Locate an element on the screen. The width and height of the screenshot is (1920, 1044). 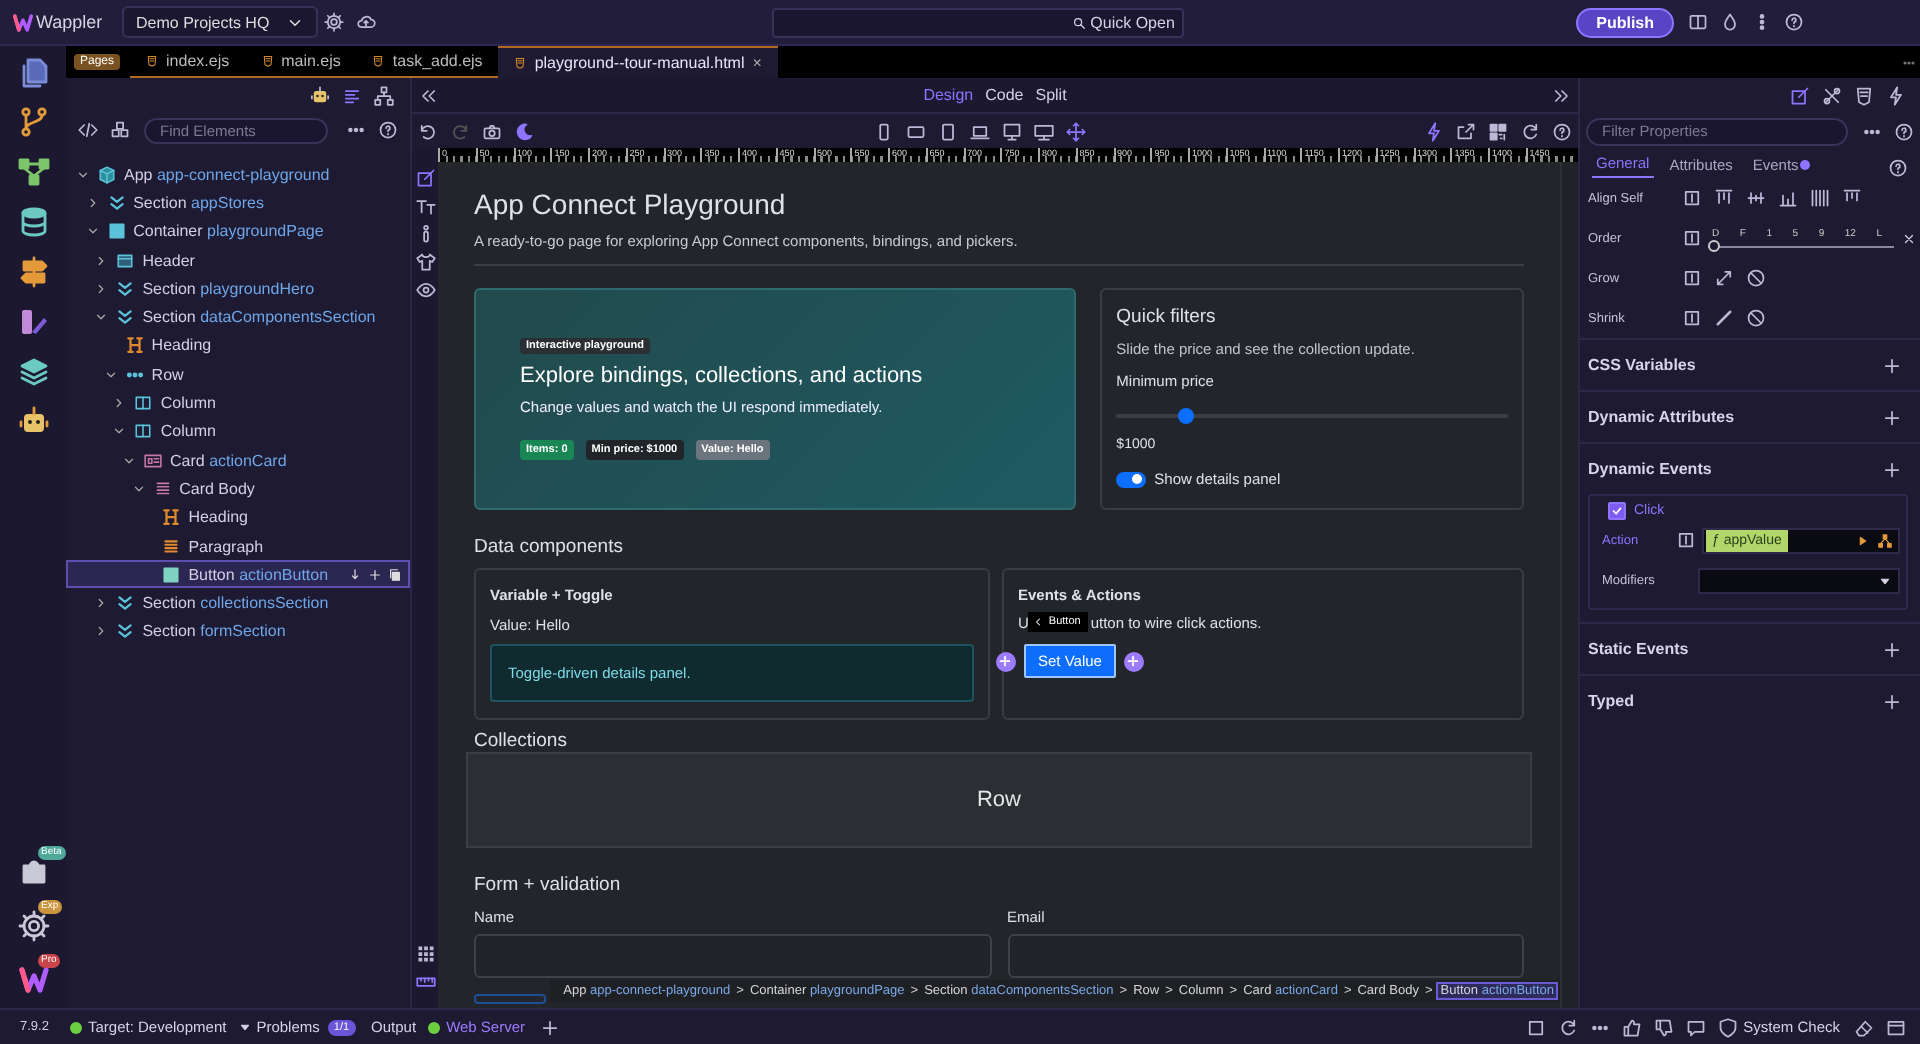
tablet-landscape-icon is located at coordinates (915, 131).